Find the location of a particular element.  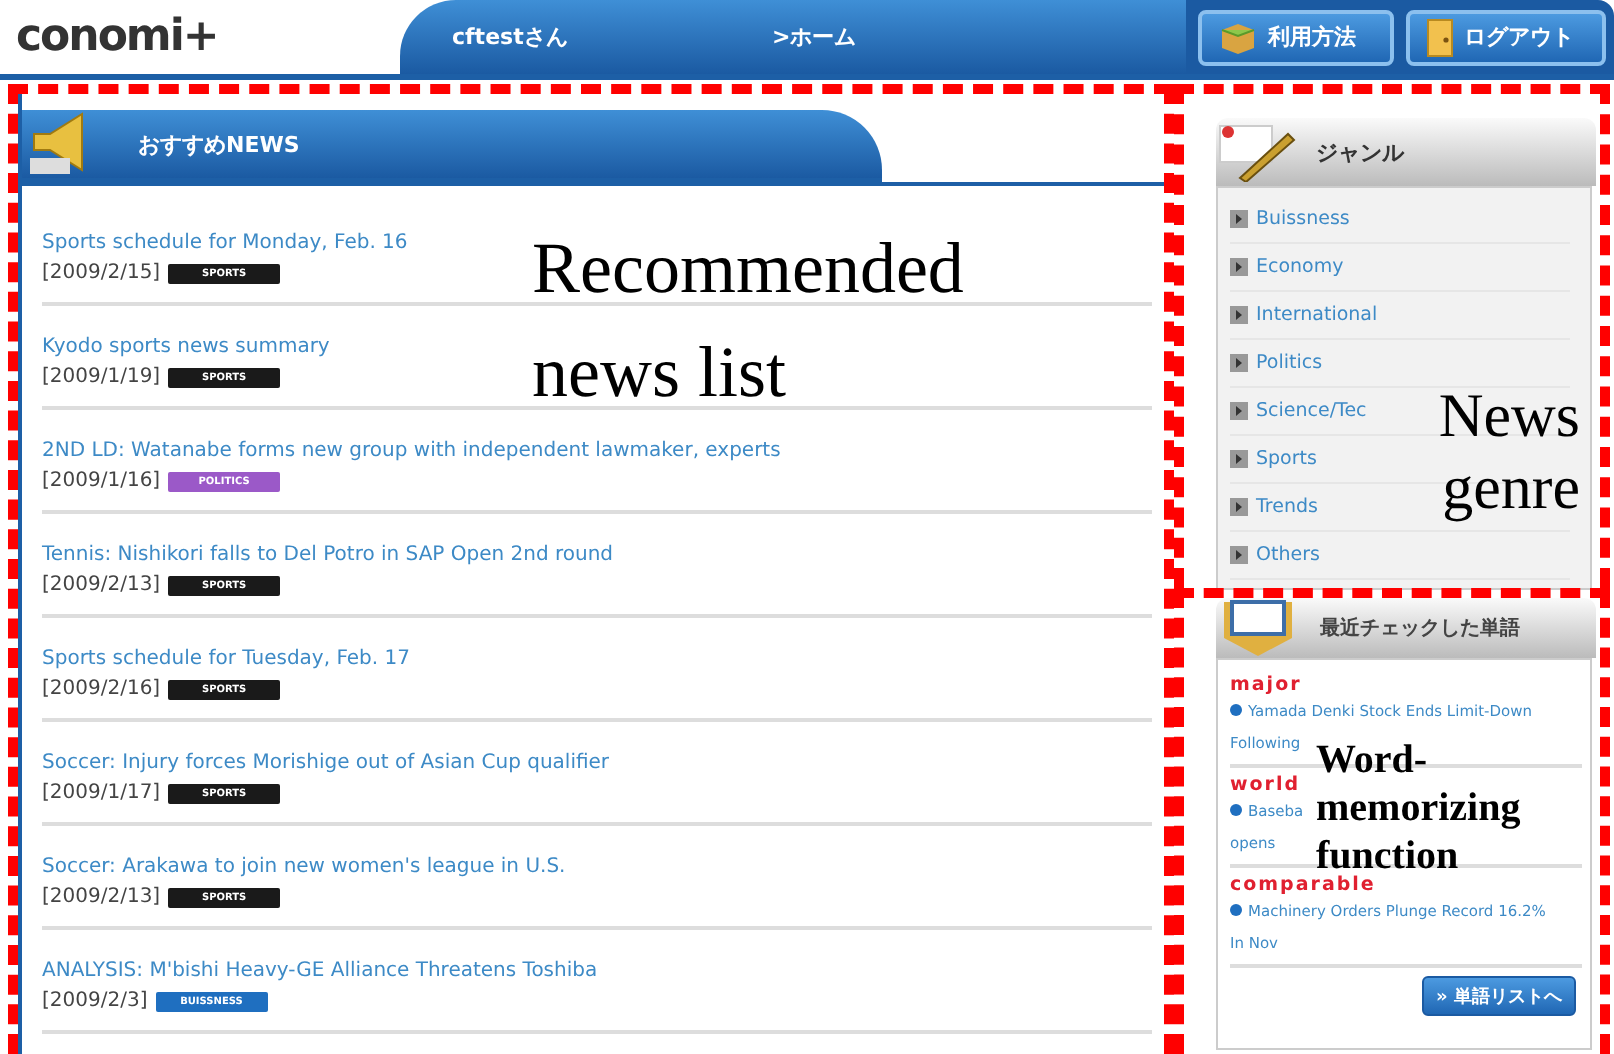

genre-link: Others is located at coordinates (1288, 555).